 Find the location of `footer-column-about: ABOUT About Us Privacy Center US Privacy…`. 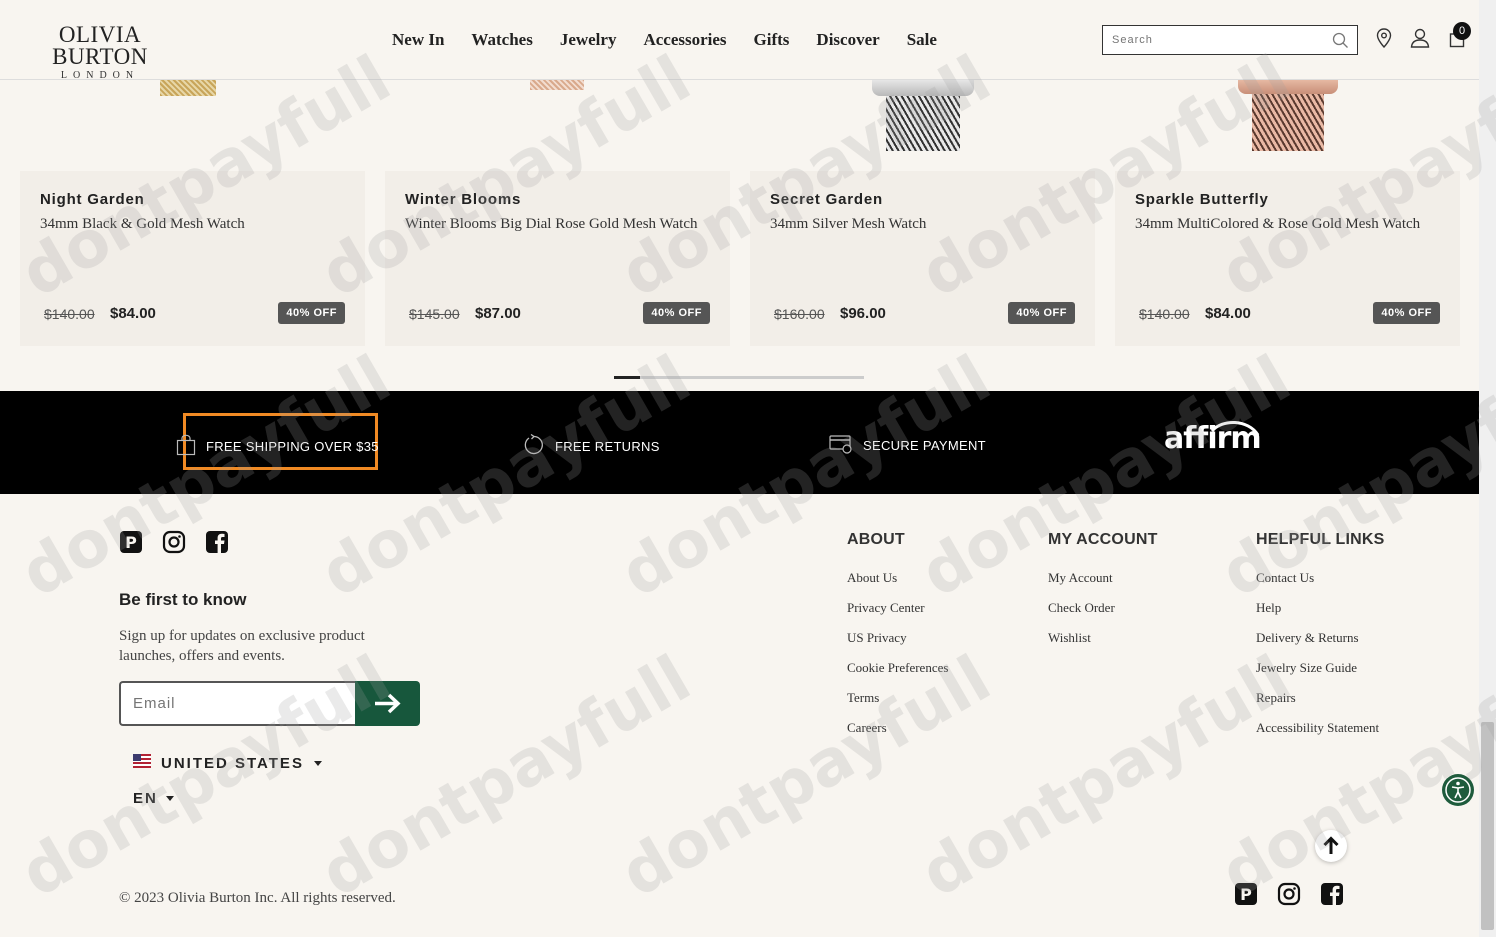

footer-column-about: ABOUT About Us Privacy Center US Privacy… is located at coordinates (897, 637).